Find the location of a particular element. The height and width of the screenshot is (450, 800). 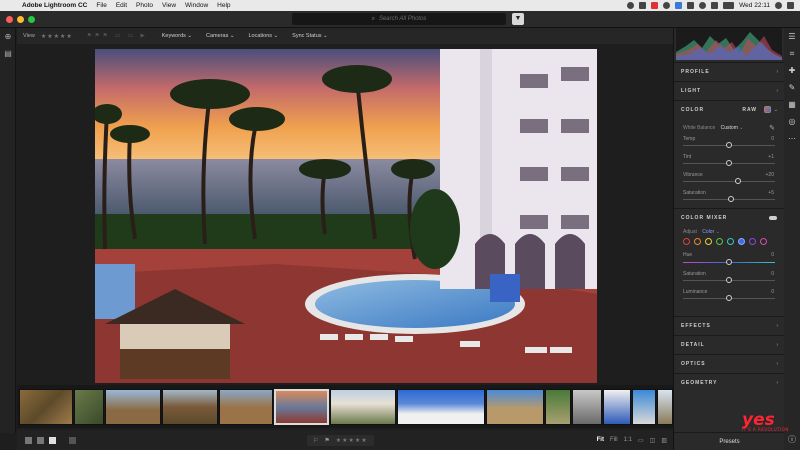

panel-toggle-icon: ▥ is located at coordinates (664, 440).